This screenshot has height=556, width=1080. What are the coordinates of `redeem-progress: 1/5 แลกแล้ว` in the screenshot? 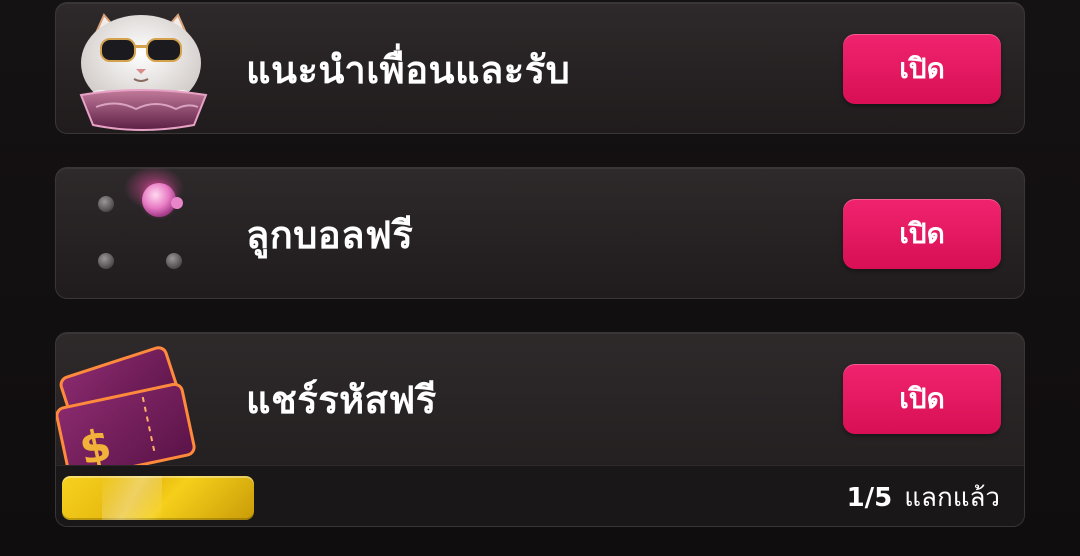 It's located at (540, 495).